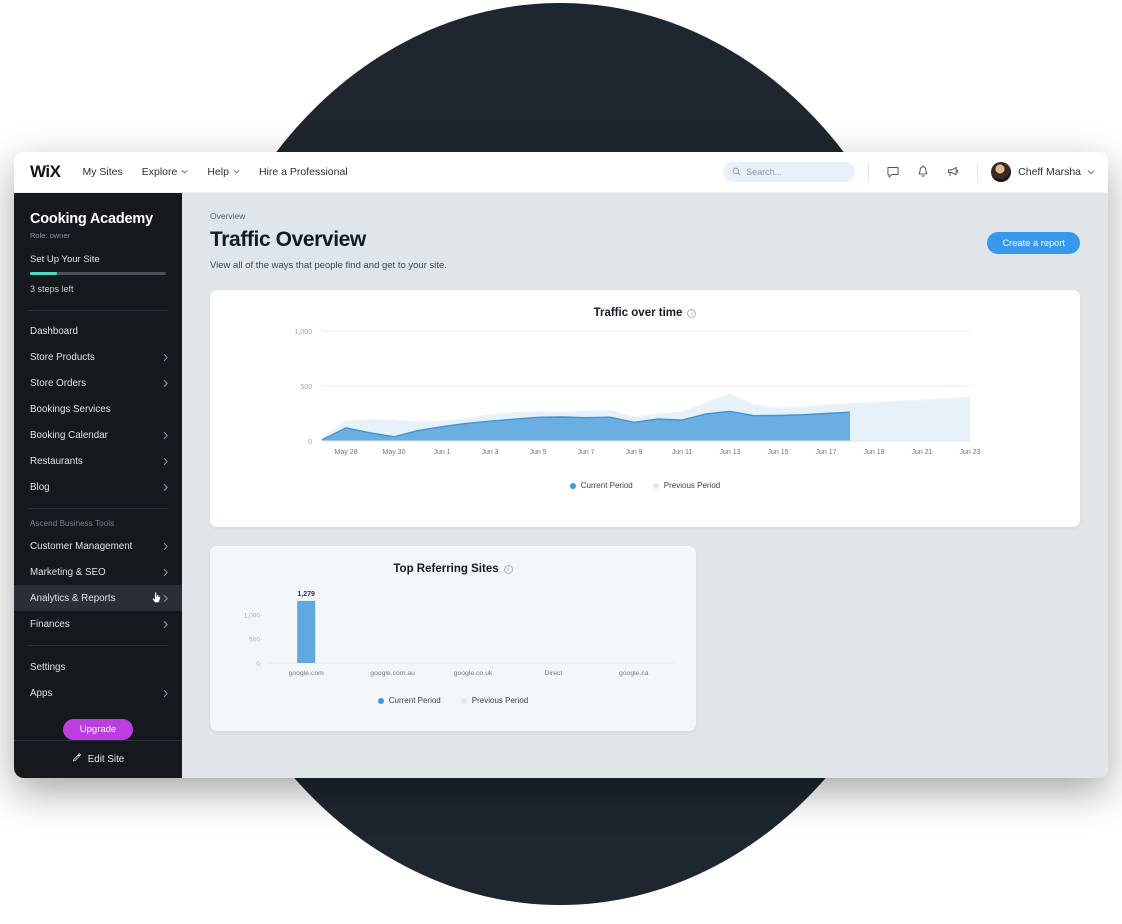 The width and height of the screenshot is (1122, 924). Describe the element at coordinates (634, 673) in the screenshot. I see `svg-text: google.ca` at that location.